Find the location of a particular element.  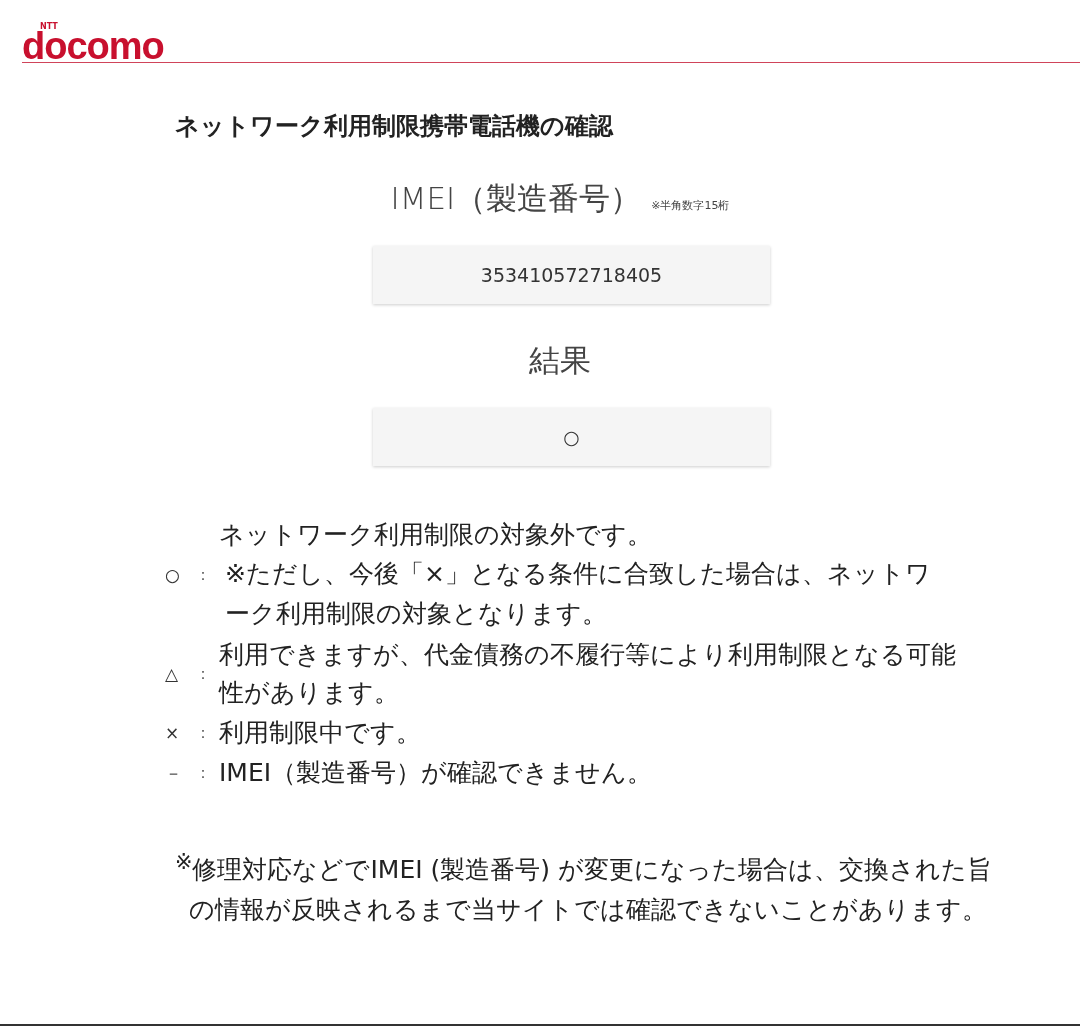

footnote-text: $^{※}$修理対応などでIMEI (製造番号) が変更になった場合は、交換された旨の情報が反映されるまで当サイトでは確認できないことがあります。 is located at coordinates (584, 888).